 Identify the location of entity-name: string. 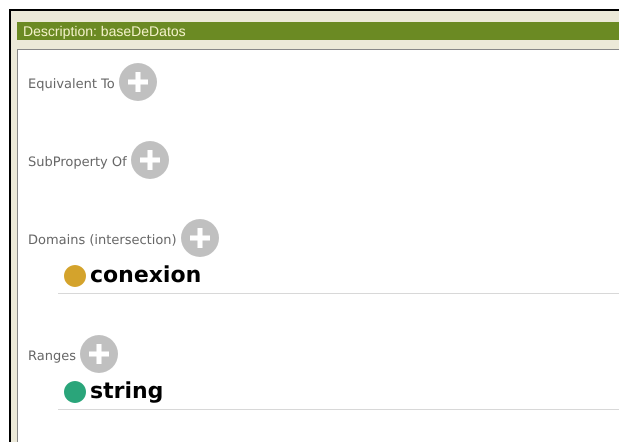
(127, 391).